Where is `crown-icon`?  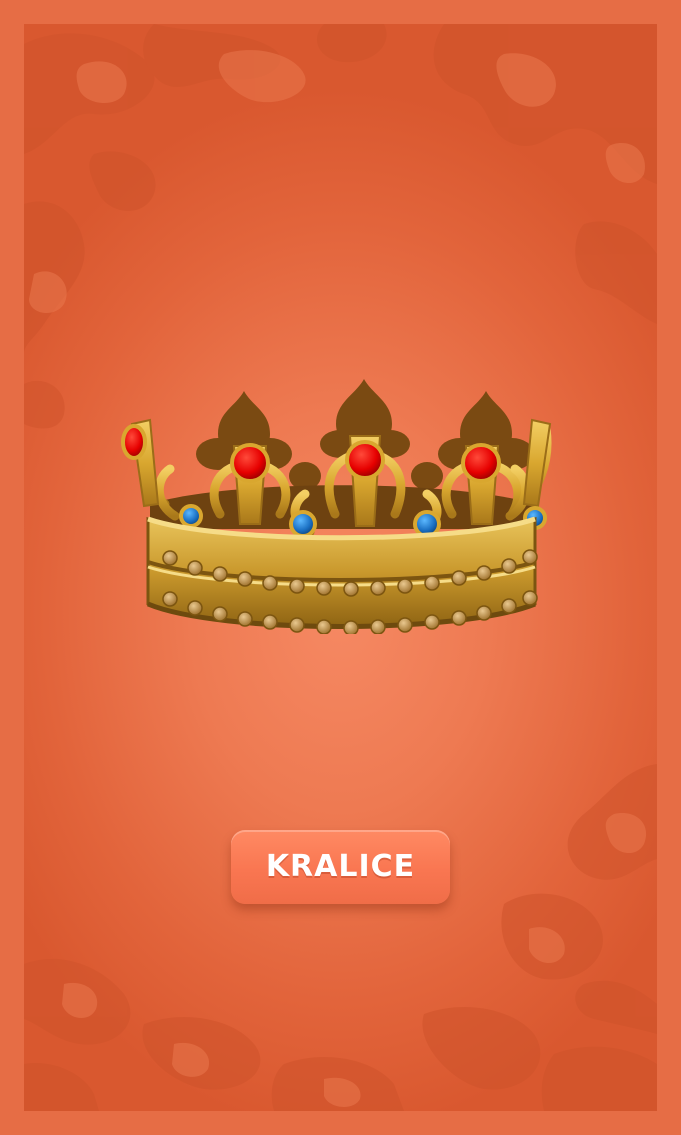
crown-icon is located at coordinates (336, 506).